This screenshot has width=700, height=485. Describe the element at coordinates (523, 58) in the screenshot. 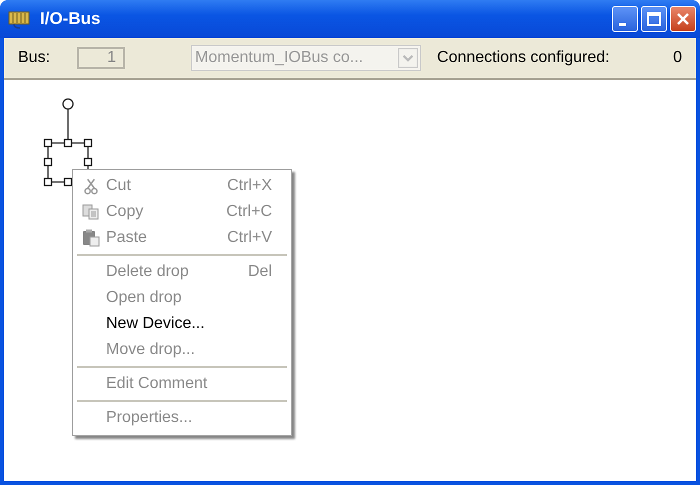

I see `connections-label: Connections configured:` at that location.